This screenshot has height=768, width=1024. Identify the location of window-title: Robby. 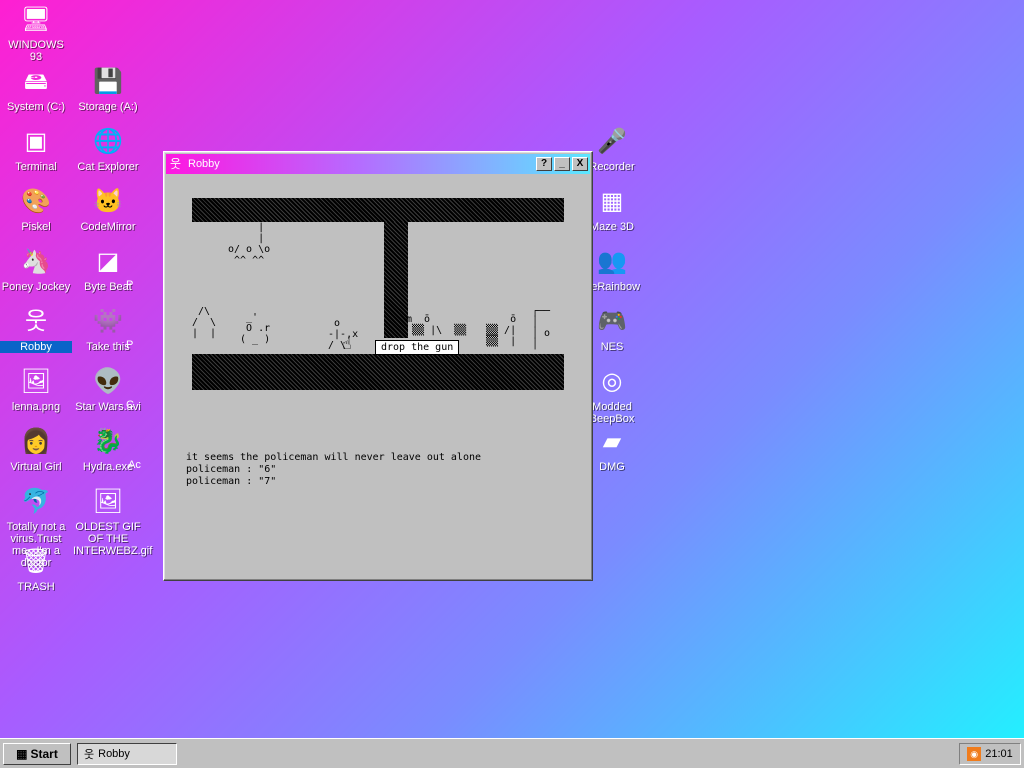
(204, 164).